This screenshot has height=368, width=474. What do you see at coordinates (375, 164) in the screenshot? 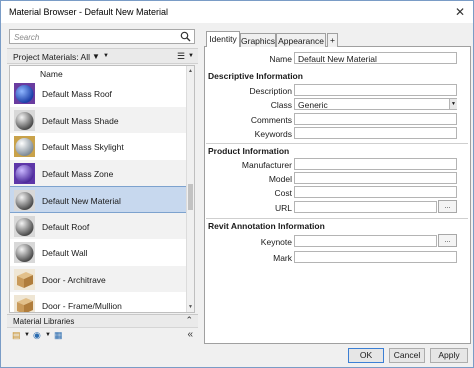
I see `manufacturer-field` at bounding box center [375, 164].